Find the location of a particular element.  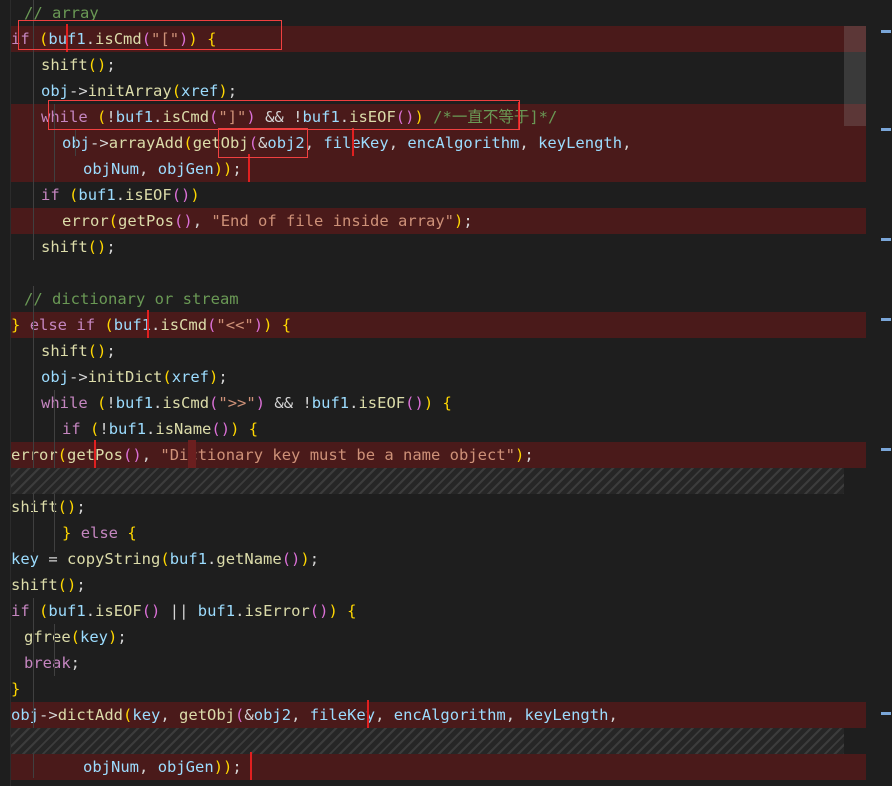

code-line-text: } else if (buf1.isCmd("<<")) { is located at coordinates (151, 325).